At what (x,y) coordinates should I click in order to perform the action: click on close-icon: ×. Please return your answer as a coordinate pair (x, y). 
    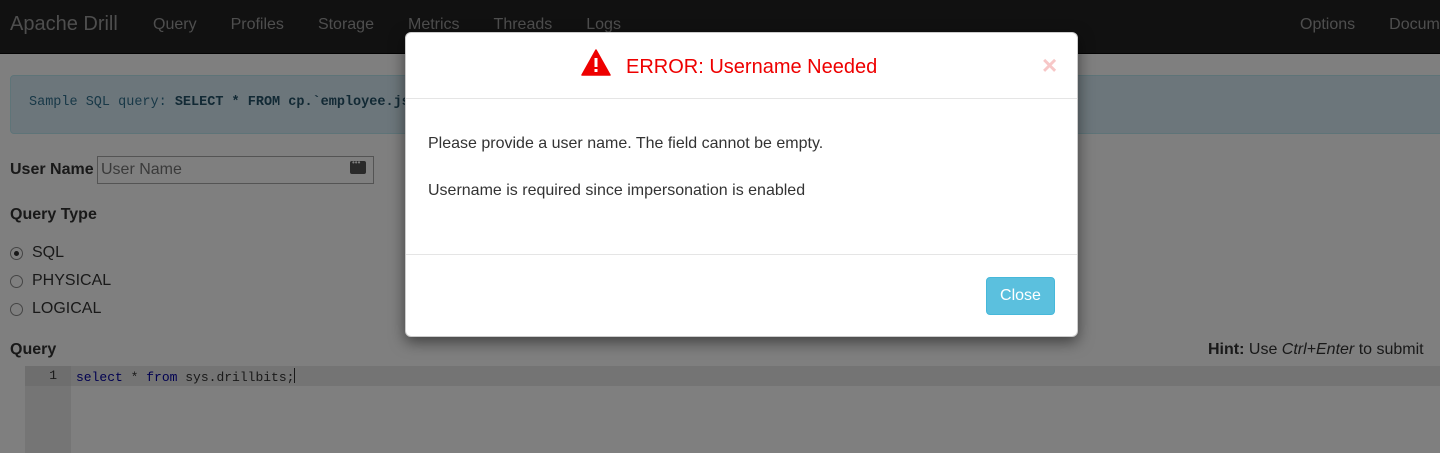
    Looking at the image, I should click on (1049, 65).